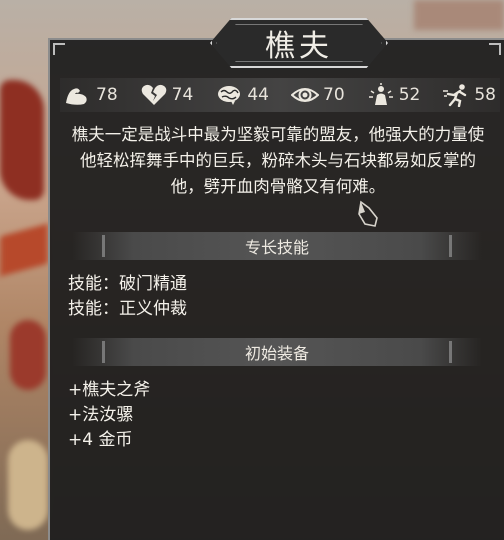 Image resolution: width=504 pixels, height=540 pixels. What do you see at coordinates (107, 95) in the screenshot?
I see `stat-value: 78` at bounding box center [107, 95].